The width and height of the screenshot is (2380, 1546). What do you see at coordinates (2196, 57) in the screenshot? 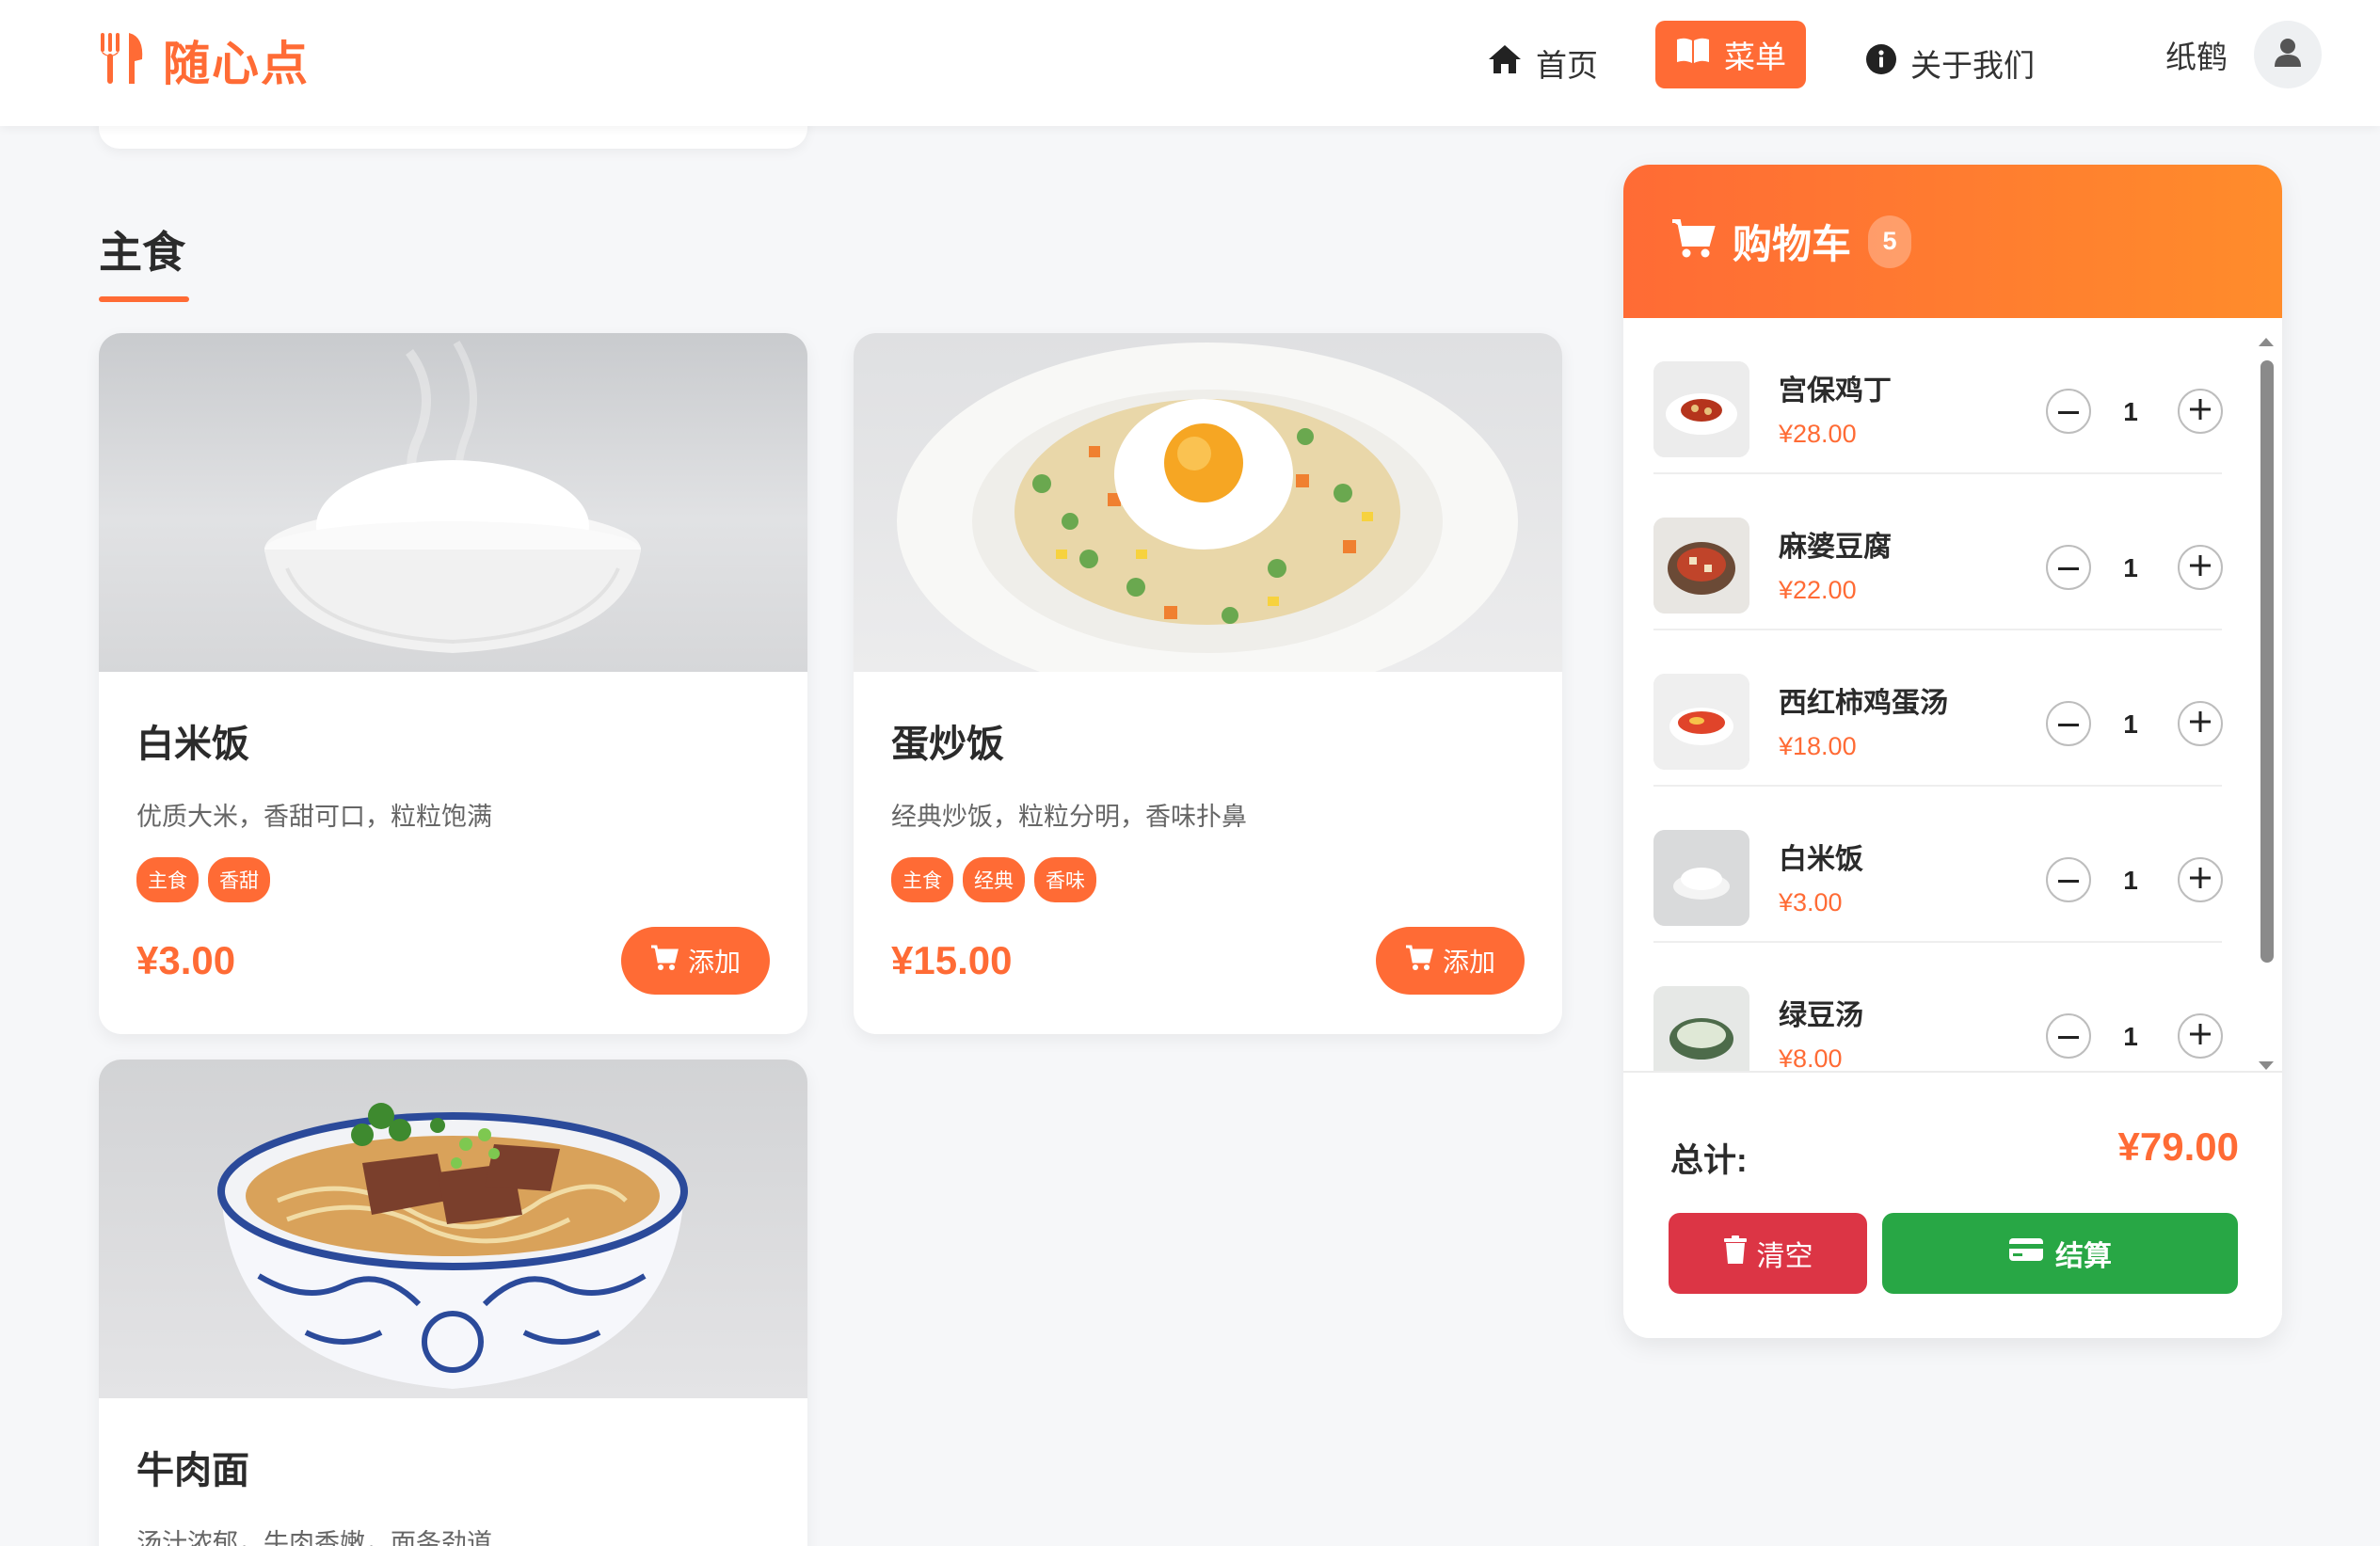
I see `username: 纸鹤` at bounding box center [2196, 57].